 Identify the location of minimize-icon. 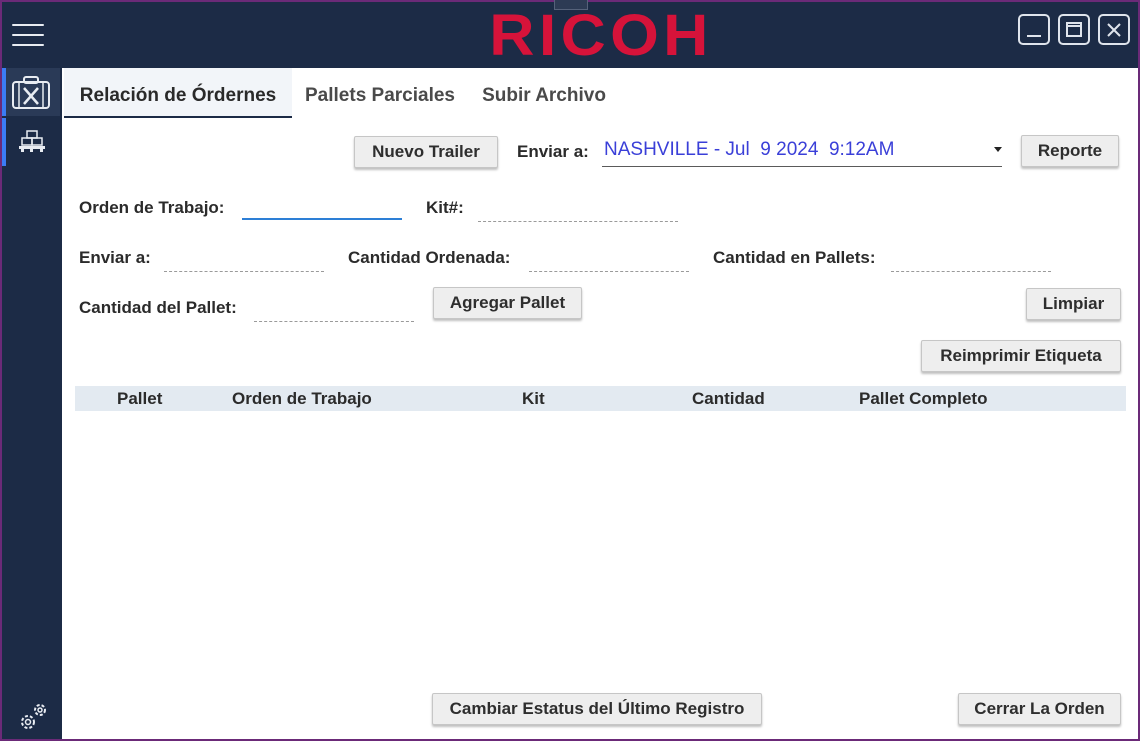
(1034, 36).